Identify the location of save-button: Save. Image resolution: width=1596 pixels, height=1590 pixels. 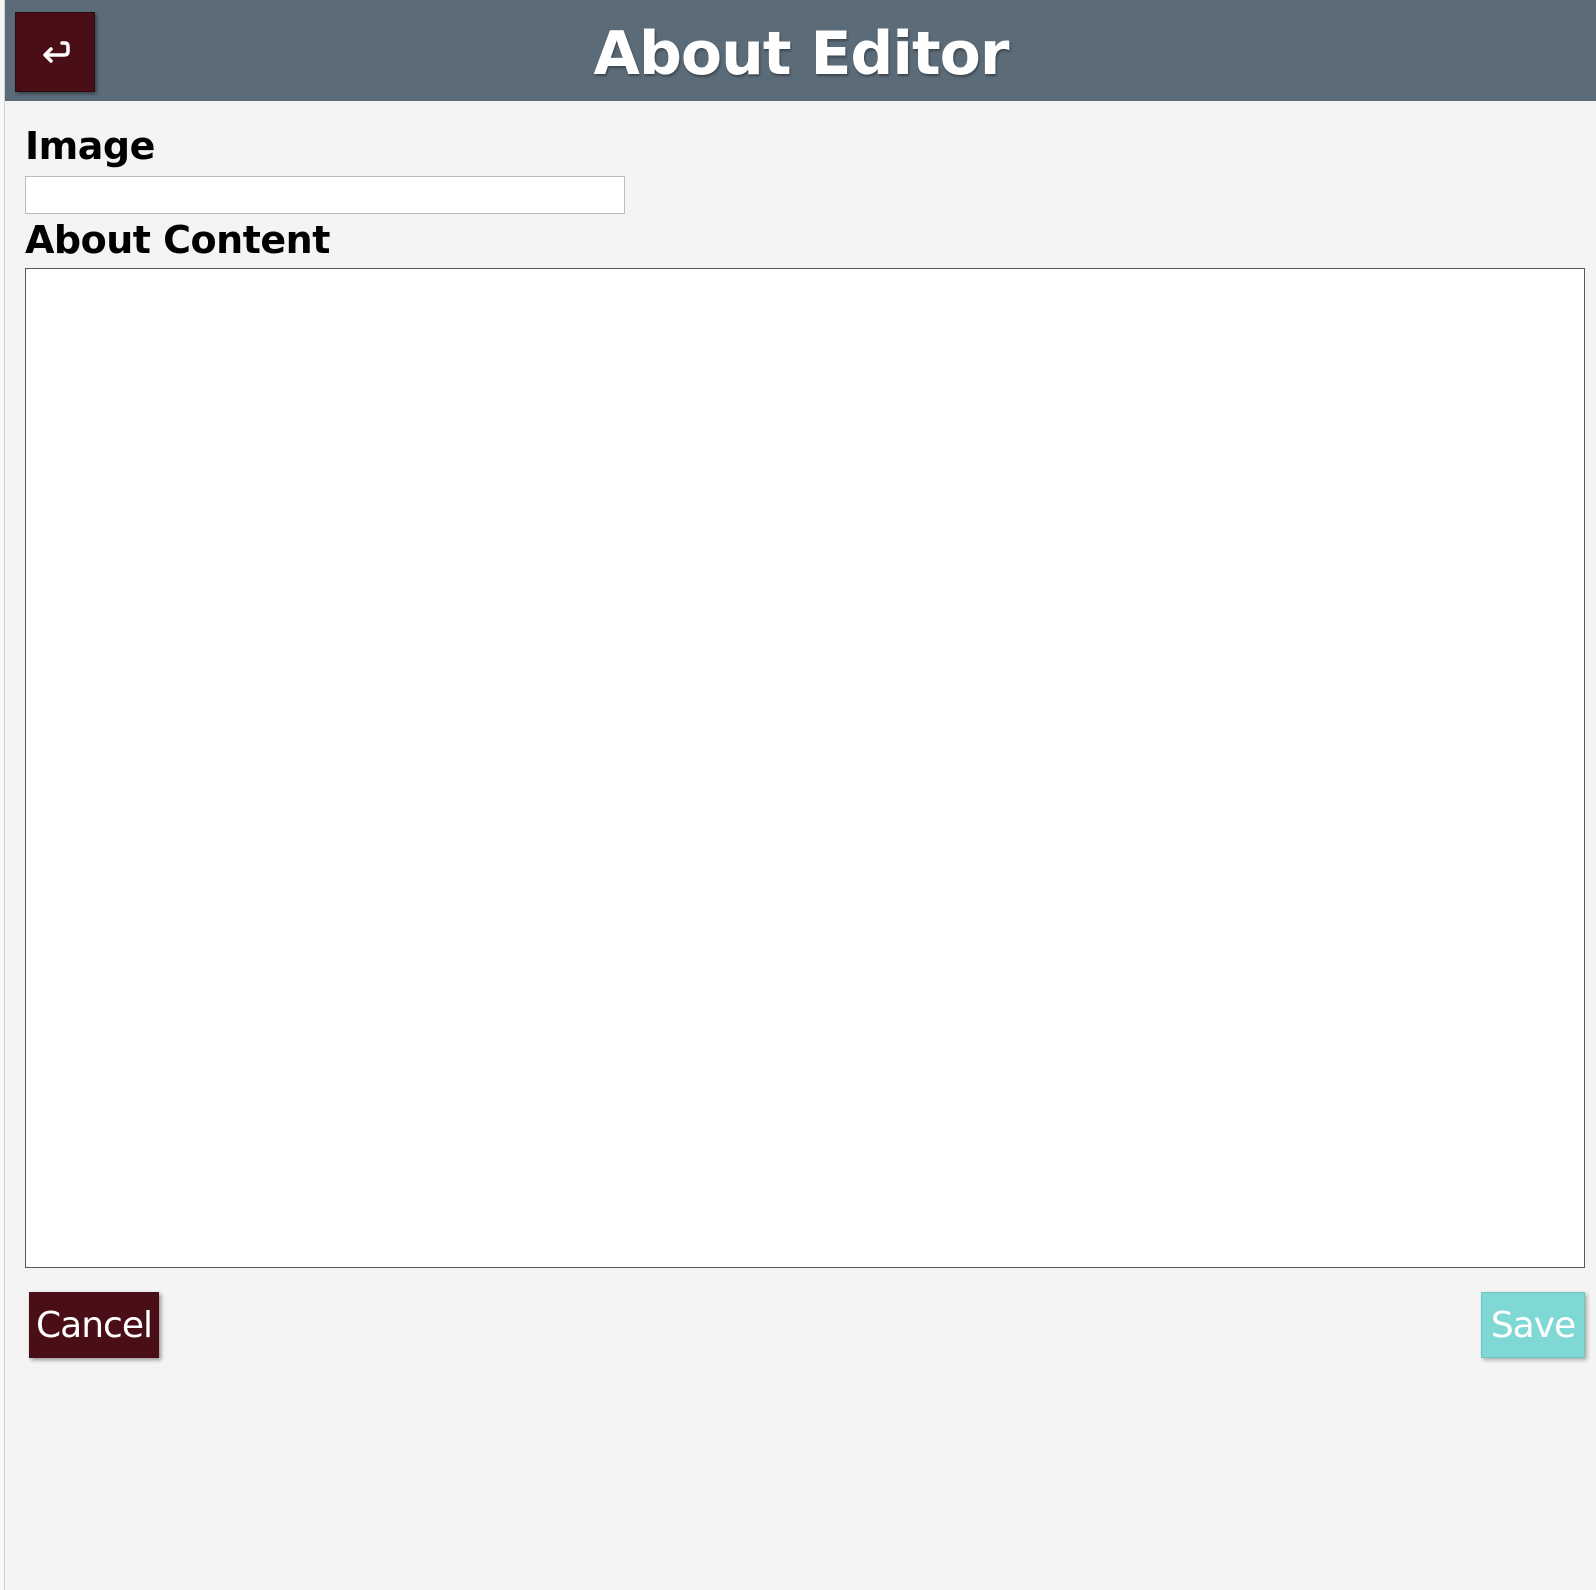
(1533, 1325).